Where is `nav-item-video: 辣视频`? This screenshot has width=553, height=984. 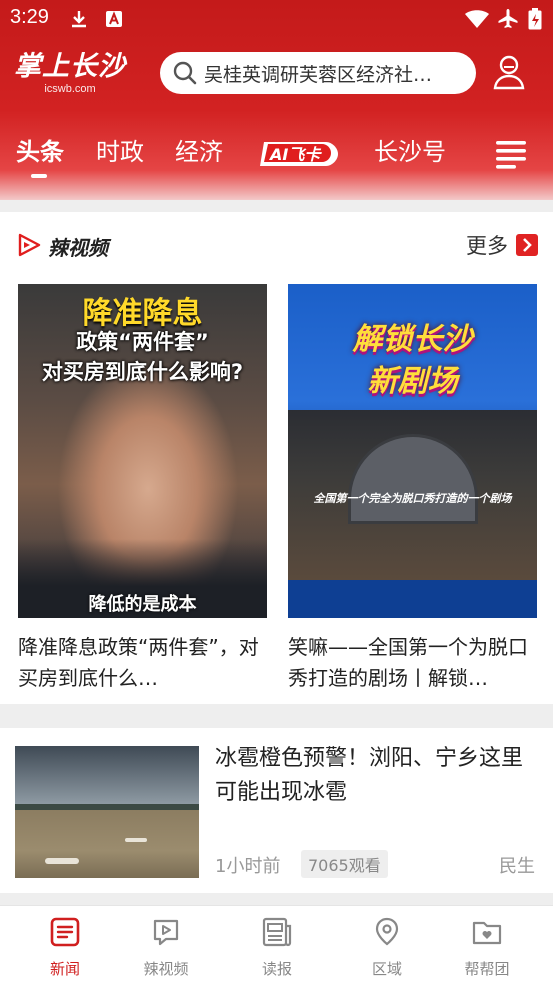 nav-item-video: 辣视频 is located at coordinates (166, 945).